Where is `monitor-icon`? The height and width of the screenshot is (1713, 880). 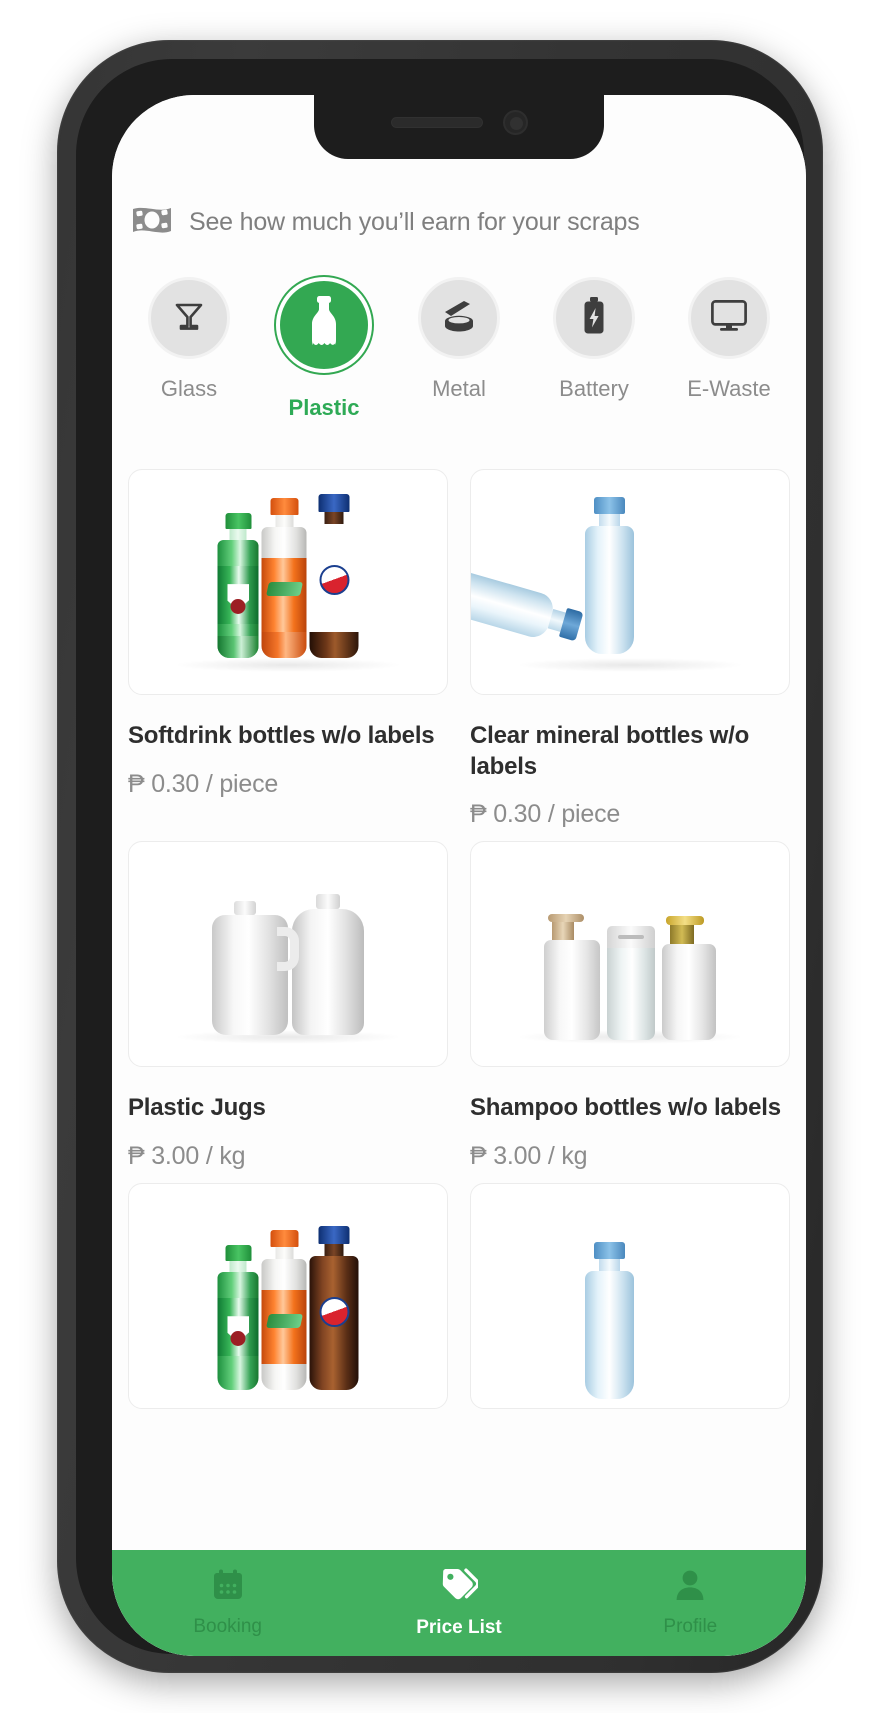
monitor-icon is located at coordinates (729, 318).